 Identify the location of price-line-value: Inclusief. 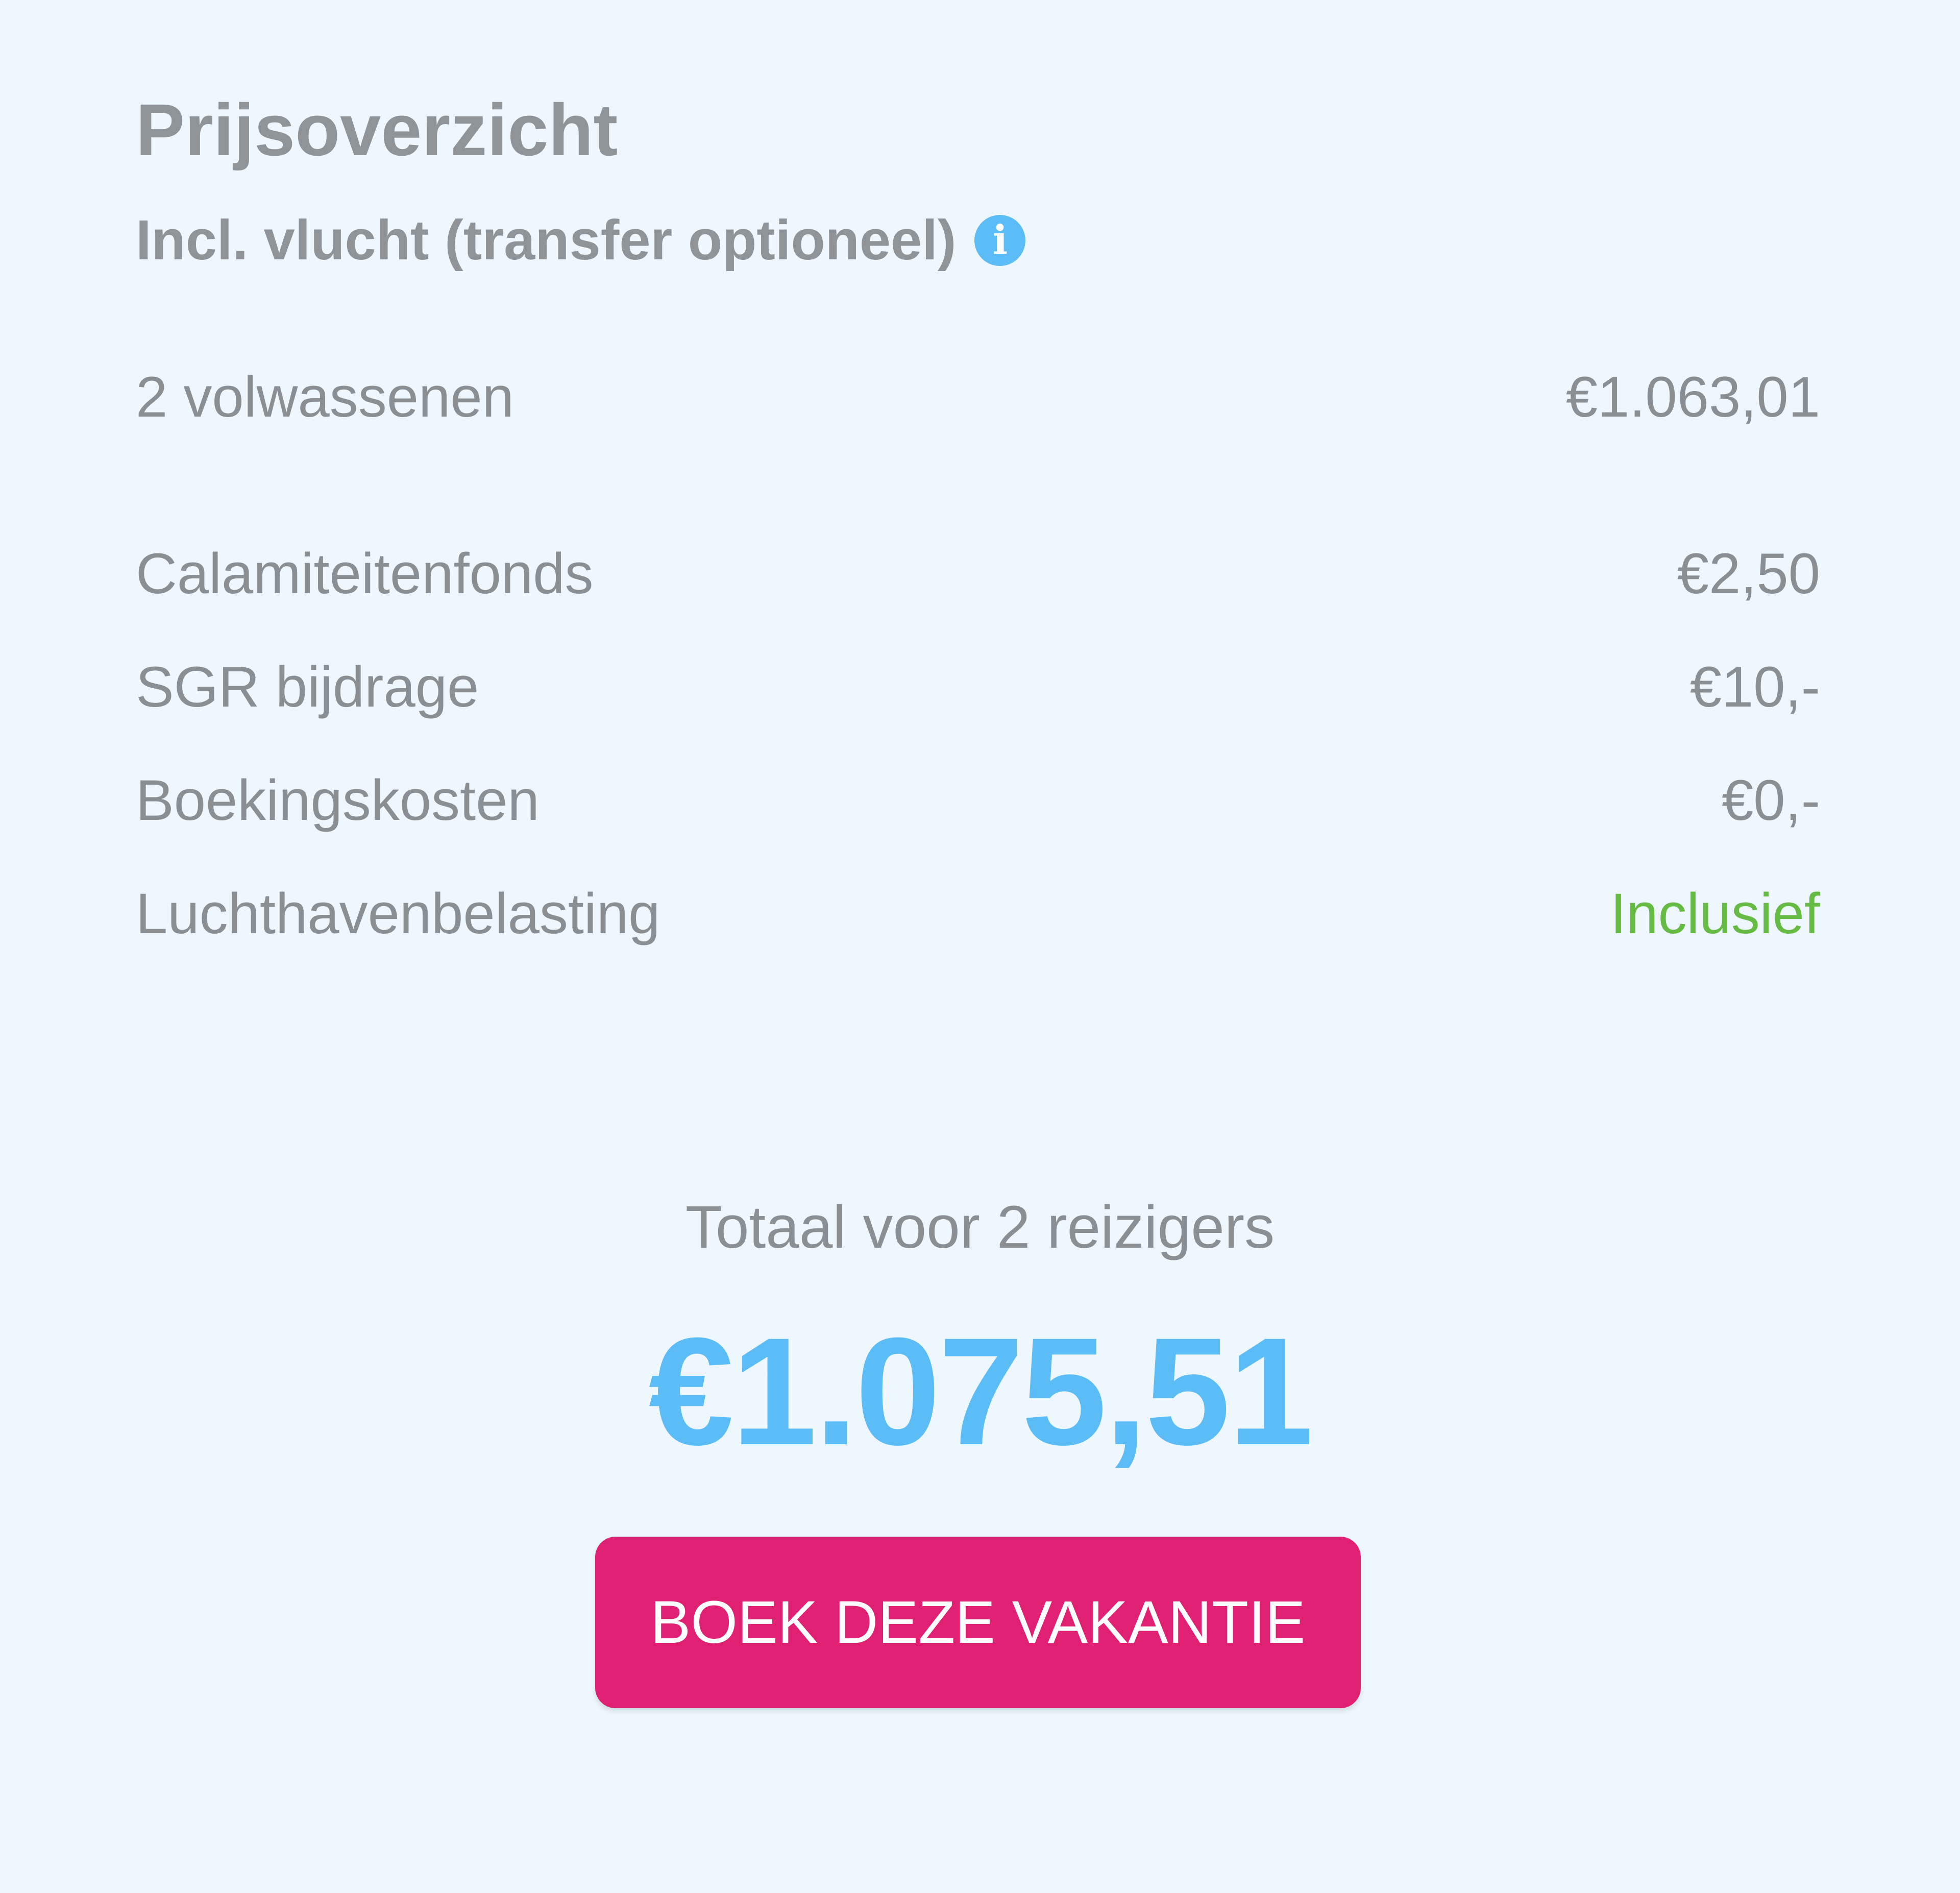
(1715, 913).